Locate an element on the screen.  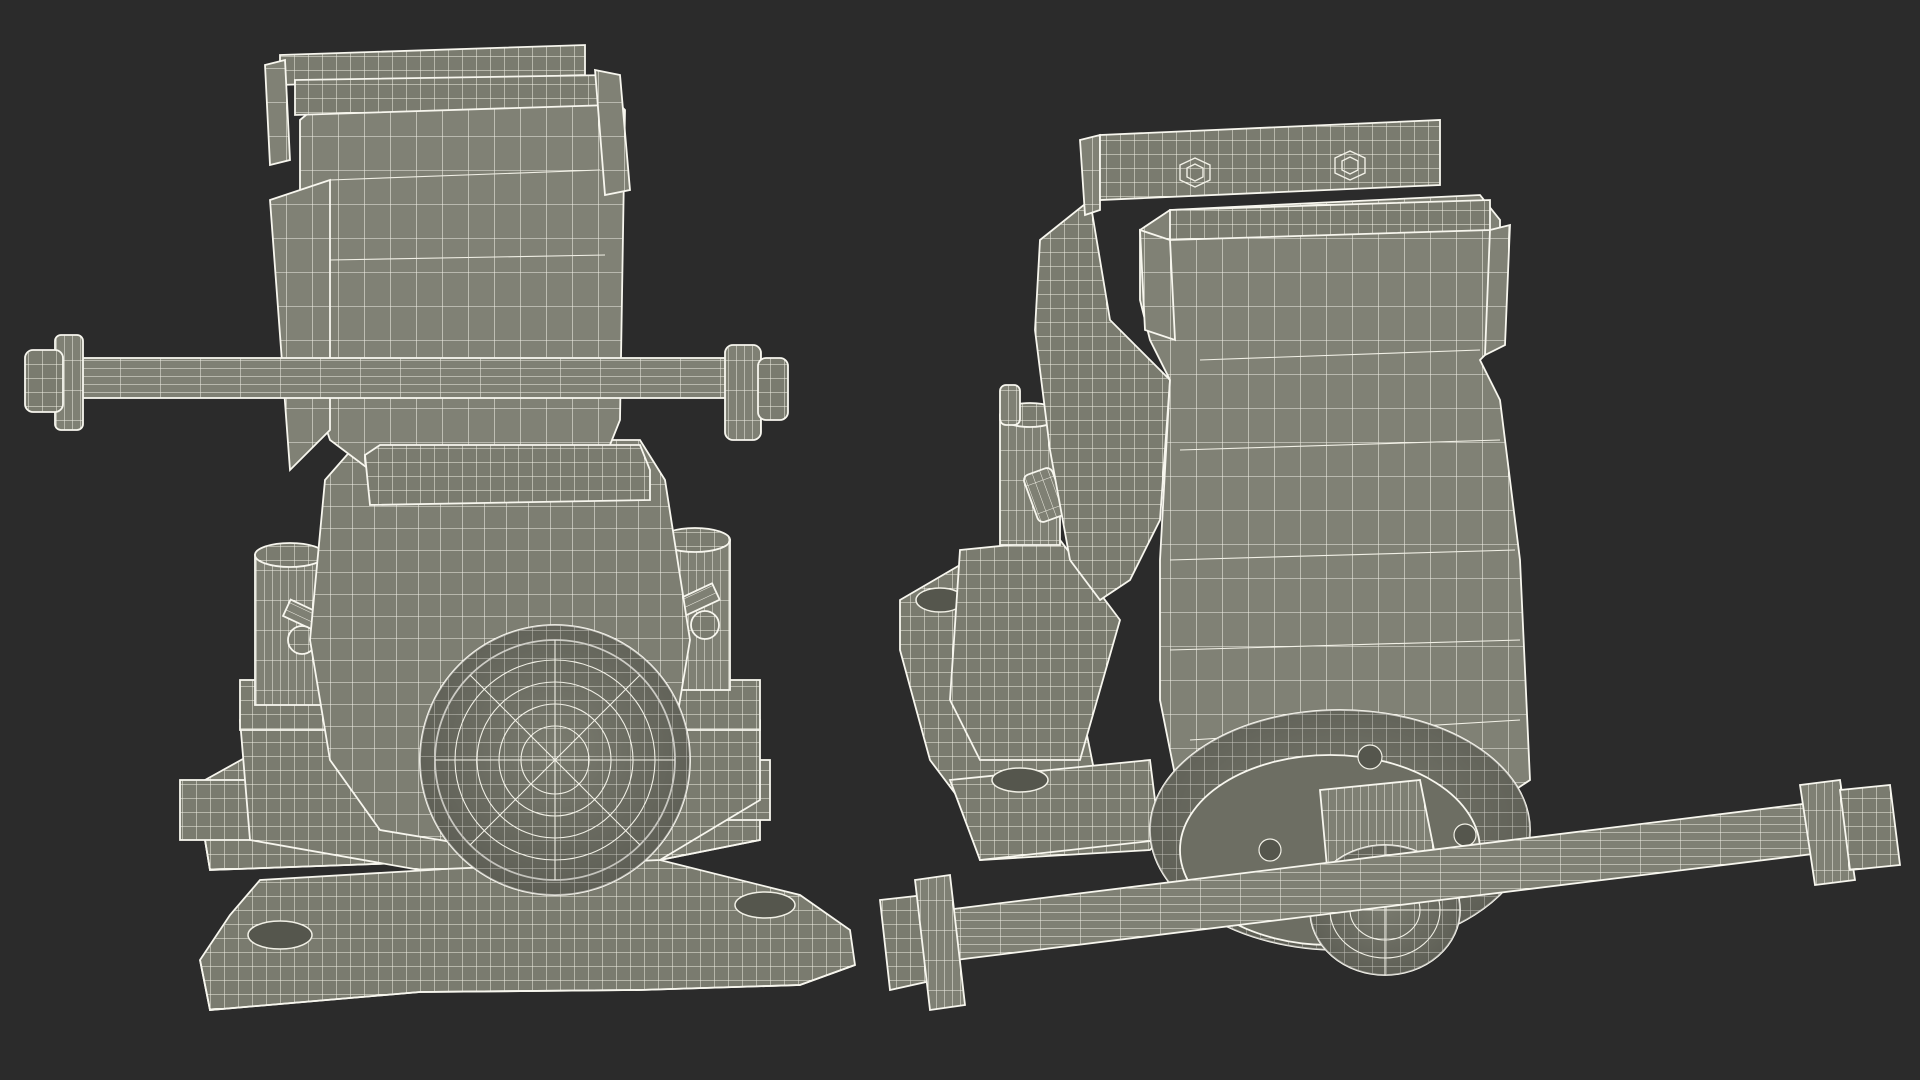
front-jaw-top is located at coordinates (507, 475).